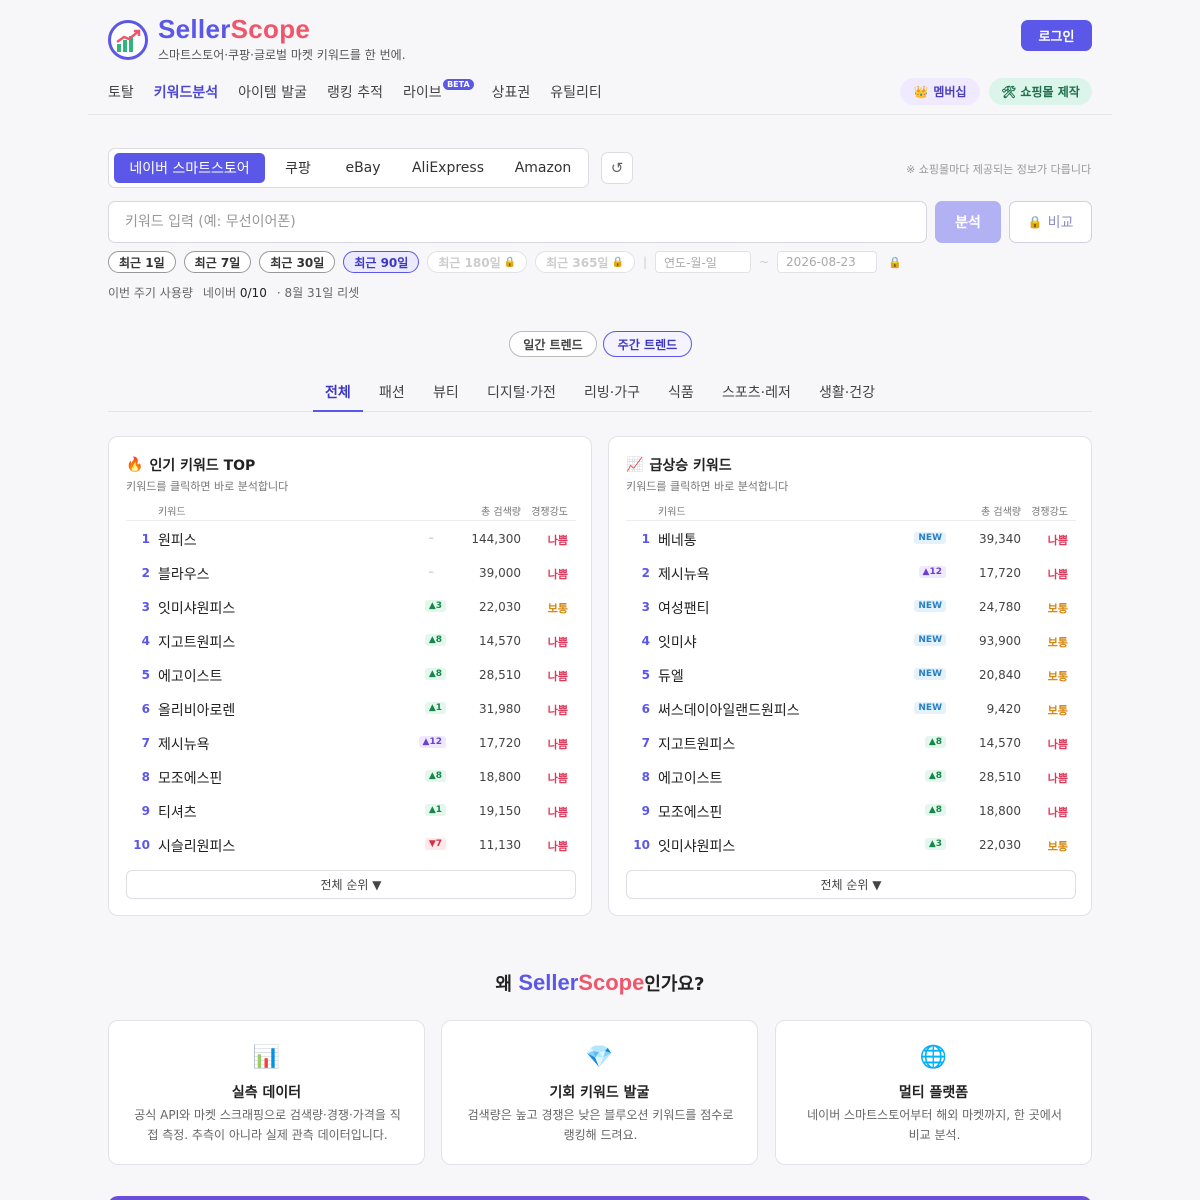 The image size is (1200, 1200). I want to click on category-sports: 스포츠·레저, so click(756, 396).